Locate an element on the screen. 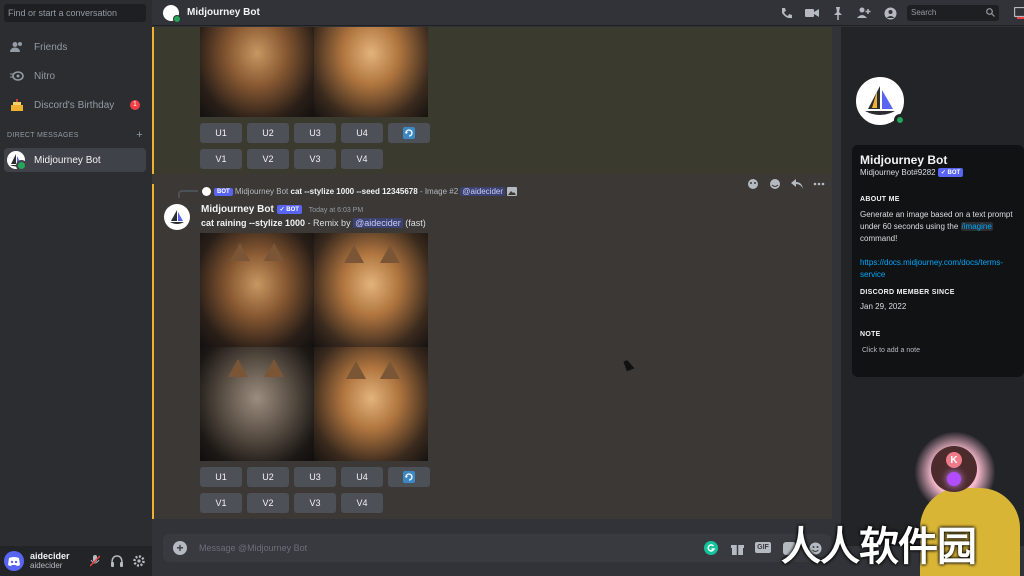 This screenshot has width=1024, height=576. header-actions is located at coordinates (838, 13).